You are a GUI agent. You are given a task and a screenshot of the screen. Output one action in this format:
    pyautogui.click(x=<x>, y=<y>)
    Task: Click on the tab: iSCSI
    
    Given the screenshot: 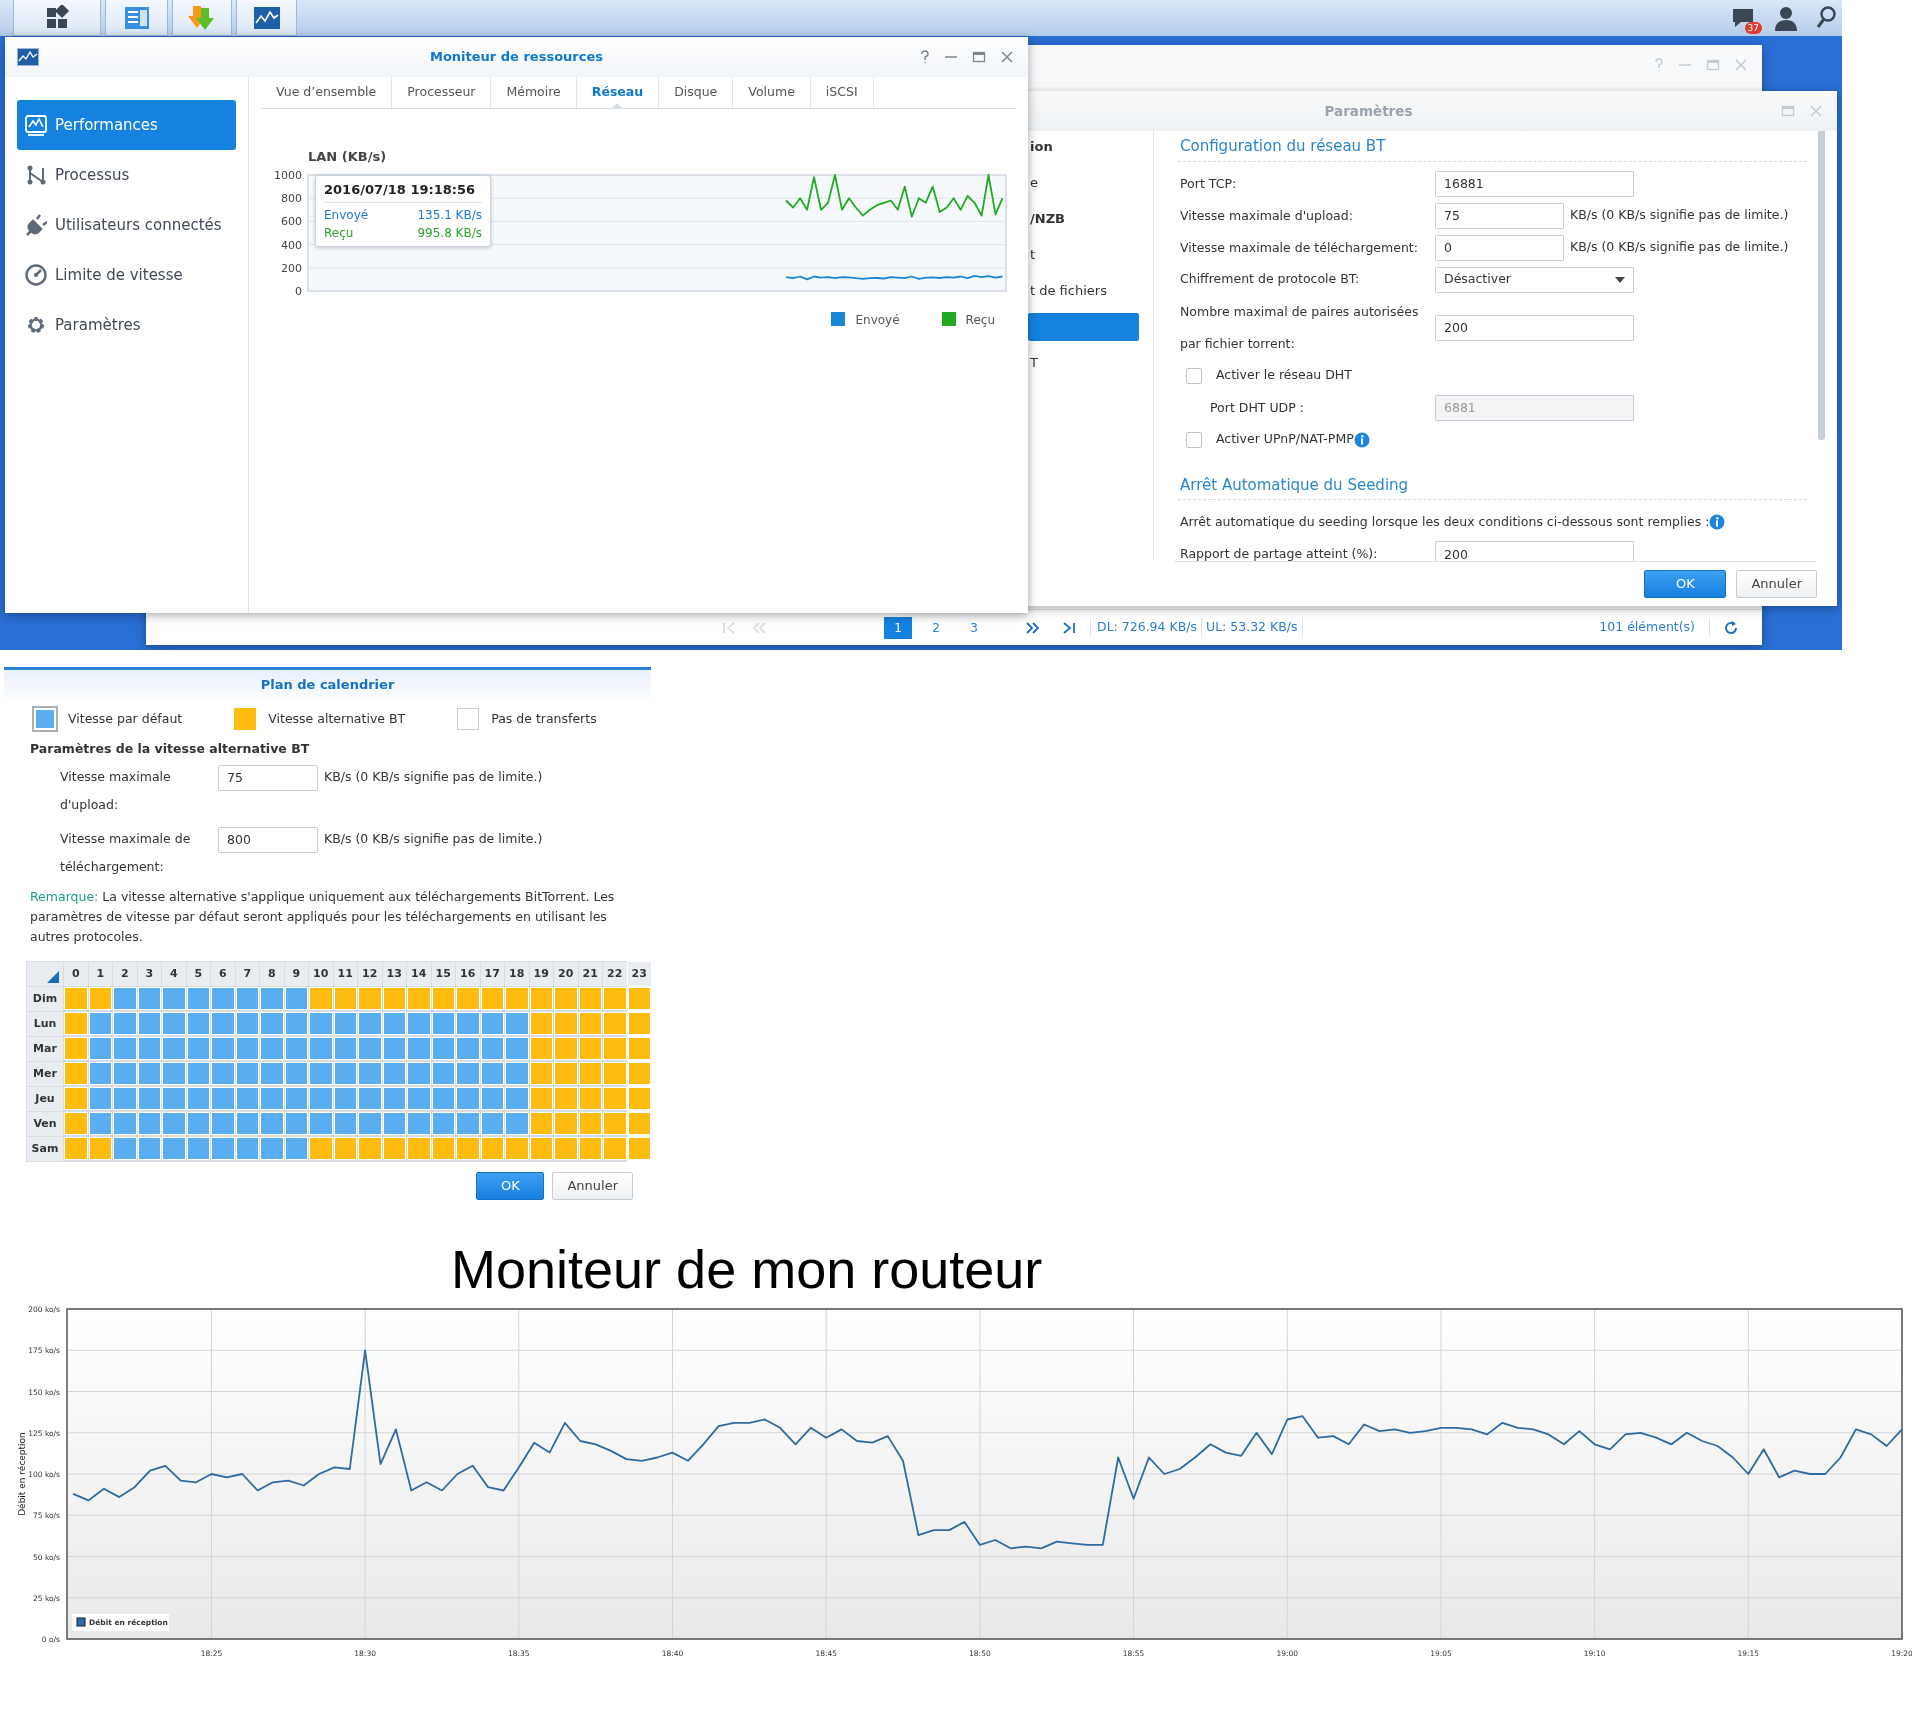 What is the action you would take?
    pyautogui.click(x=842, y=92)
    